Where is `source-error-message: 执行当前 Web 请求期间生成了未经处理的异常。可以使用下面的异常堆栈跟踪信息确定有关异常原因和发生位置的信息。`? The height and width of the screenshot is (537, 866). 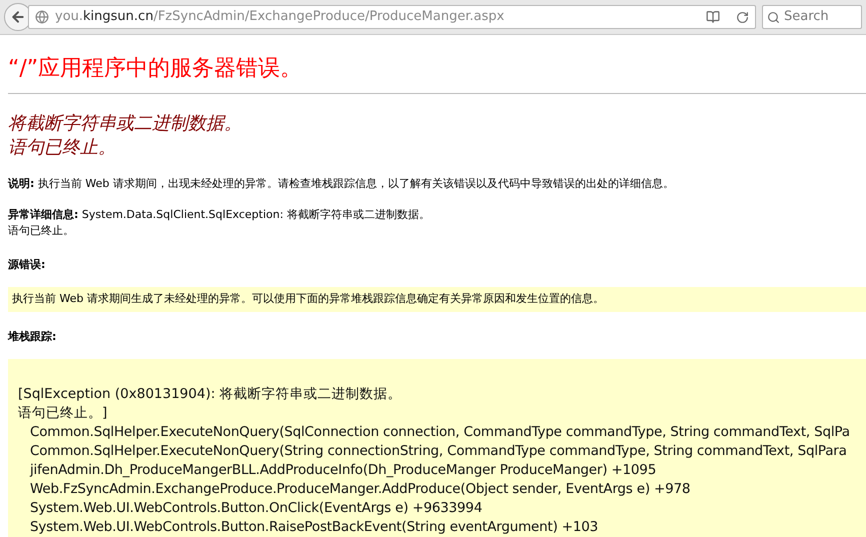 source-error-message: 执行当前 Web 请求期间生成了未经处理的异常。可以使用下面的异常堆栈跟踪信息确定有关异常原因和发生位置的信息。 is located at coordinates (437, 299).